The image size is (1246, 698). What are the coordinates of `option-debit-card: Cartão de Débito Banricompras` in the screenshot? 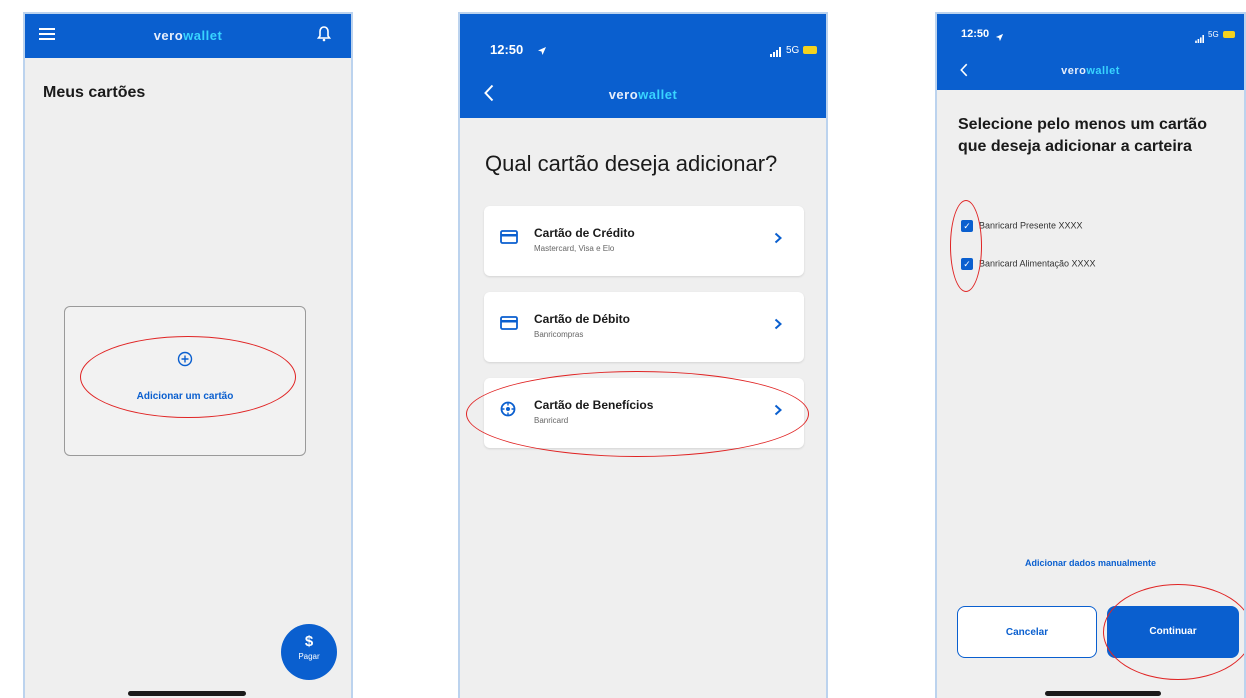 It's located at (644, 327).